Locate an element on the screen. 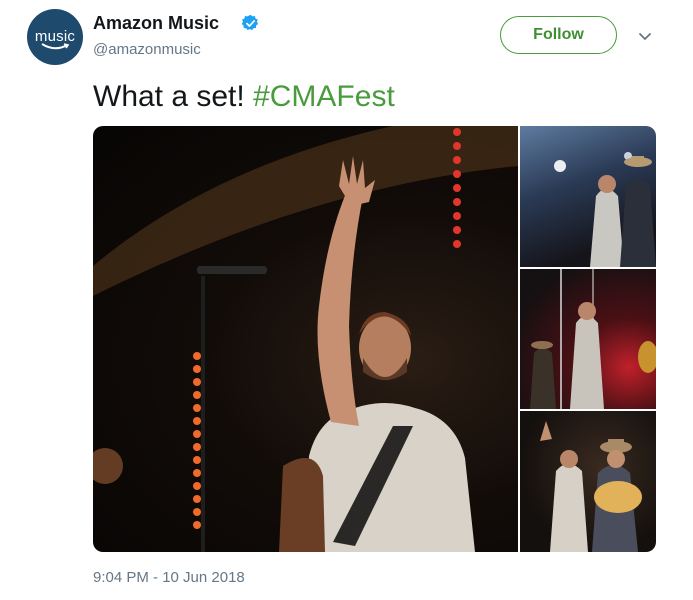  chevron-down-icon is located at coordinates (645, 36).